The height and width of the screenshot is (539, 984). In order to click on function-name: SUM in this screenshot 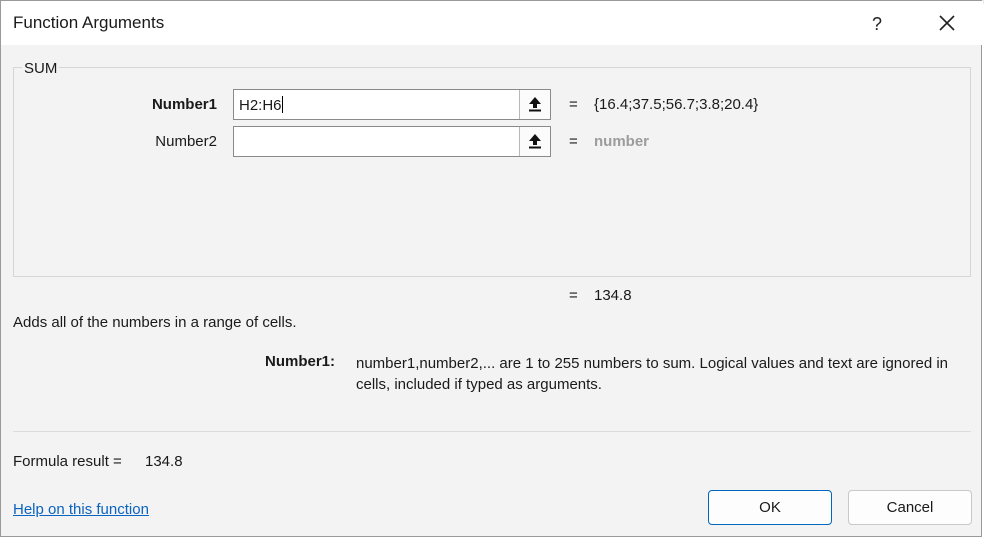, I will do `click(41, 68)`.